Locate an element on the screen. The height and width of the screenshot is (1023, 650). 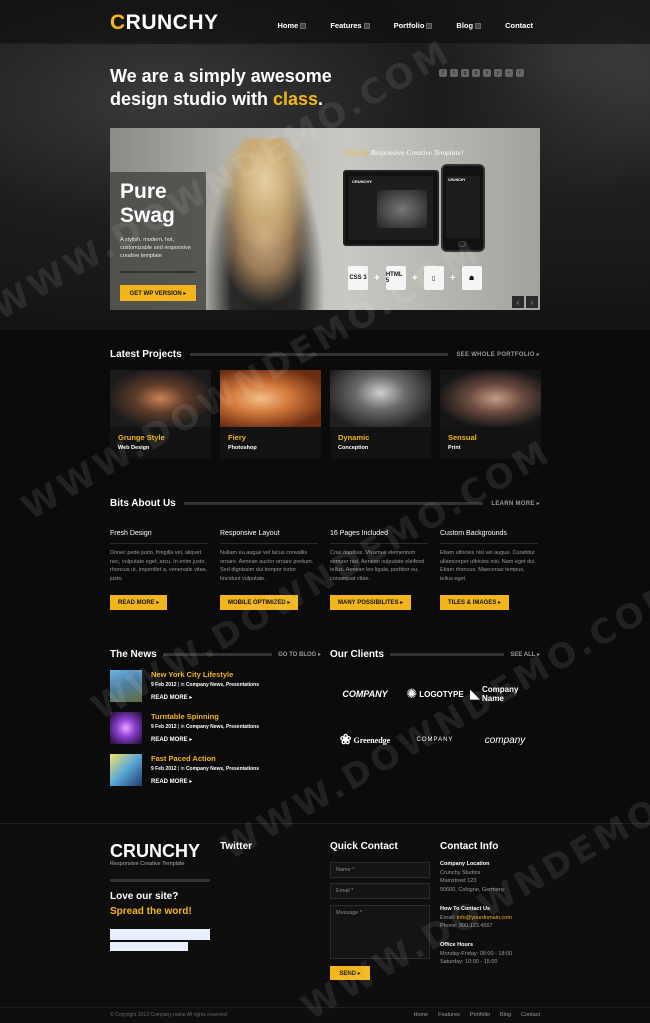
many-possibilities-button: MANY POSSIBILITES ▸ is located at coordinates (371, 602).